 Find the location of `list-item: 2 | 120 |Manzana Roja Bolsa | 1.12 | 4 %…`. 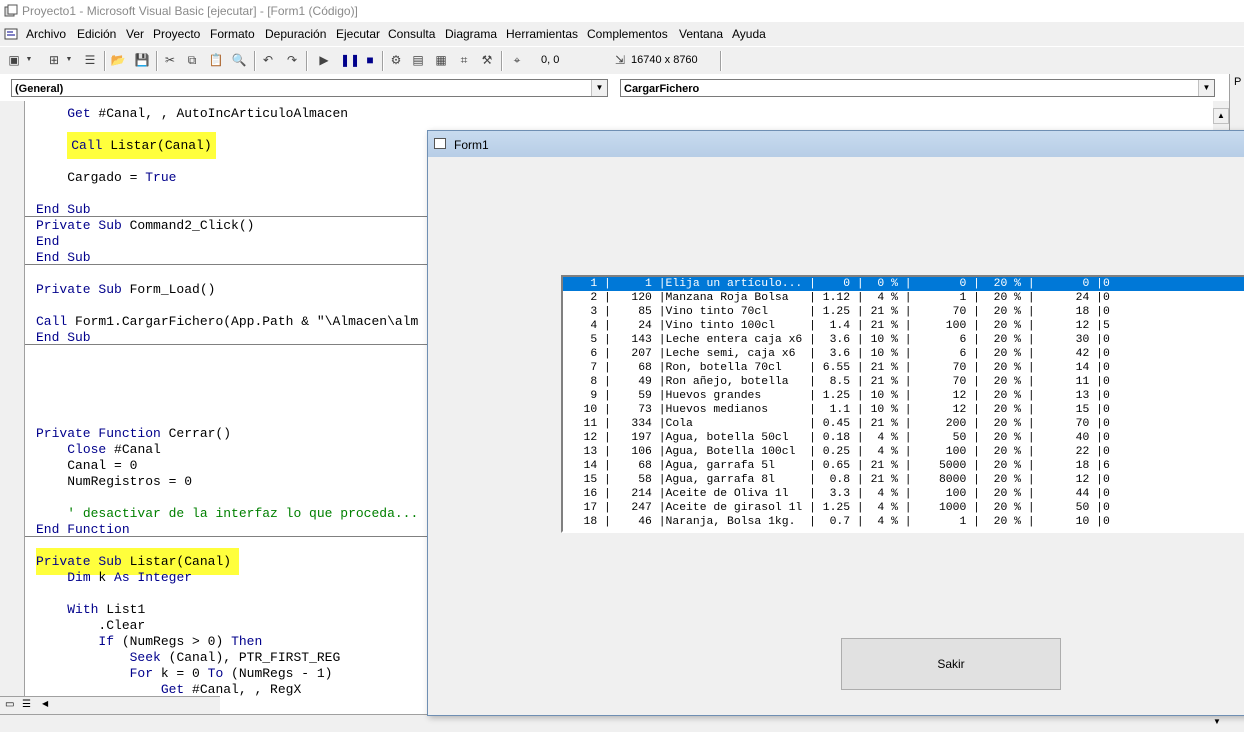

list-item: 2 | 120 |Manzana Roja Bolsa | 1.12 | 4 %… is located at coordinates (903, 298).